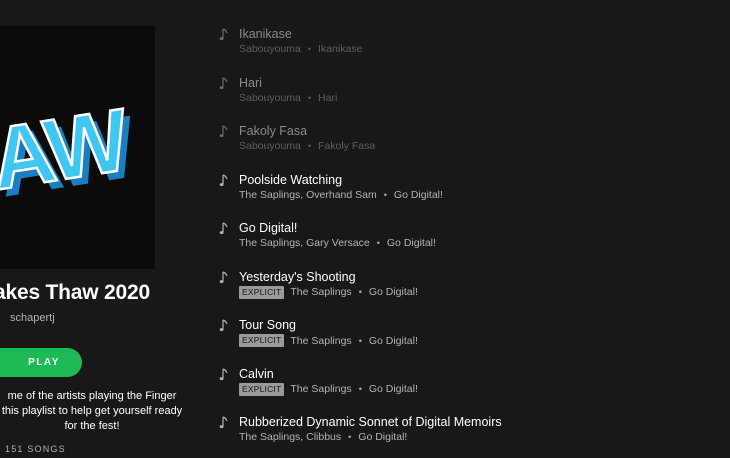 This screenshot has width=730, height=458. Describe the element at coordinates (304, 243) in the screenshot. I see `track-artists: The Saplings, Gary Versace` at that location.